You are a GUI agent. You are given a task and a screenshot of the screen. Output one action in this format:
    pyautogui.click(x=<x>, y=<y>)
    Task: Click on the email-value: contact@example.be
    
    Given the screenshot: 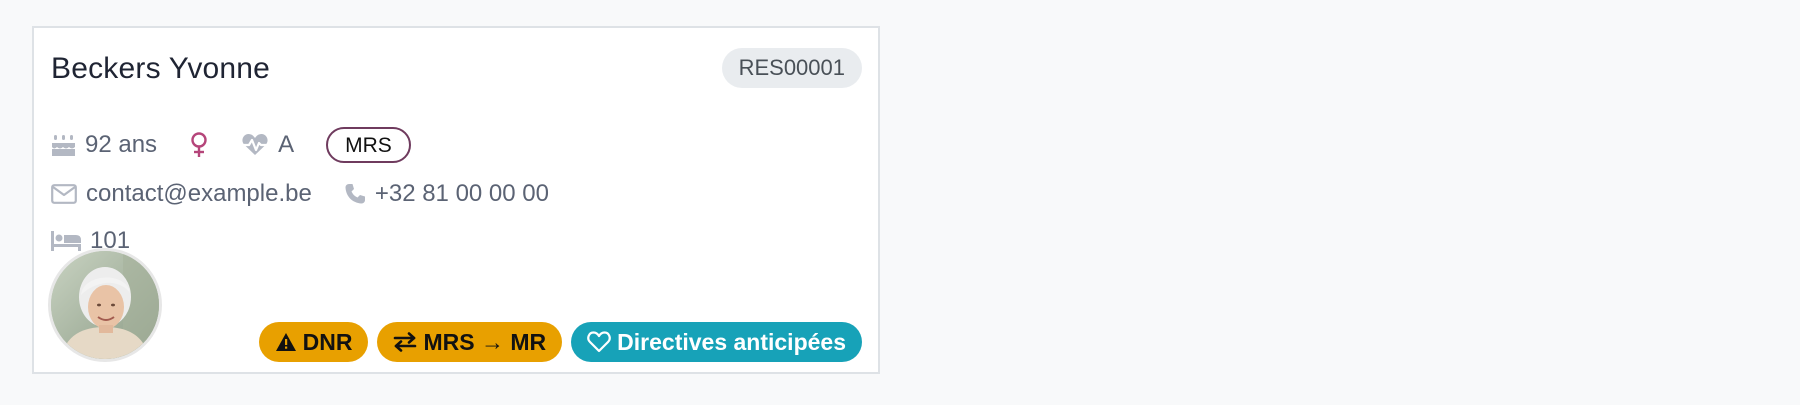 What is the action you would take?
    pyautogui.click(x=199, y=194)
    